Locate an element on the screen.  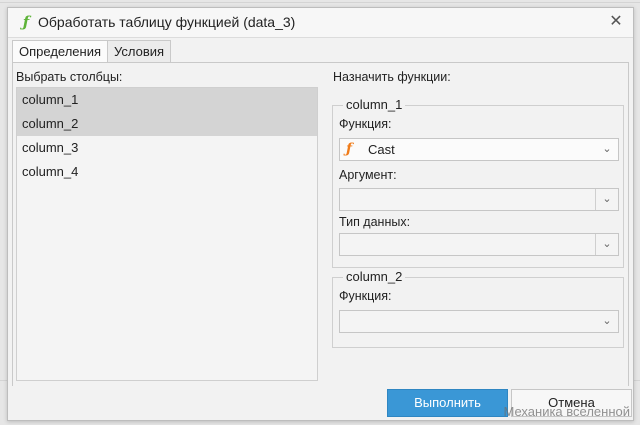
function-select: ⌄ is located at coordinates (479, 321).